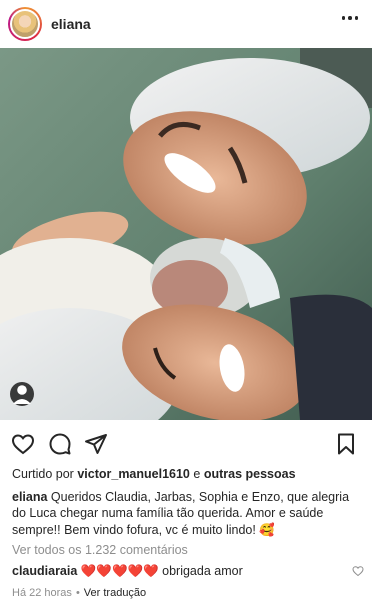 The height and width of the screenshot is (600, 372). What do you see at coordinates (346, 444) in the screenshot?
I see `bookmark-icon` at bounding box center [346, 444].